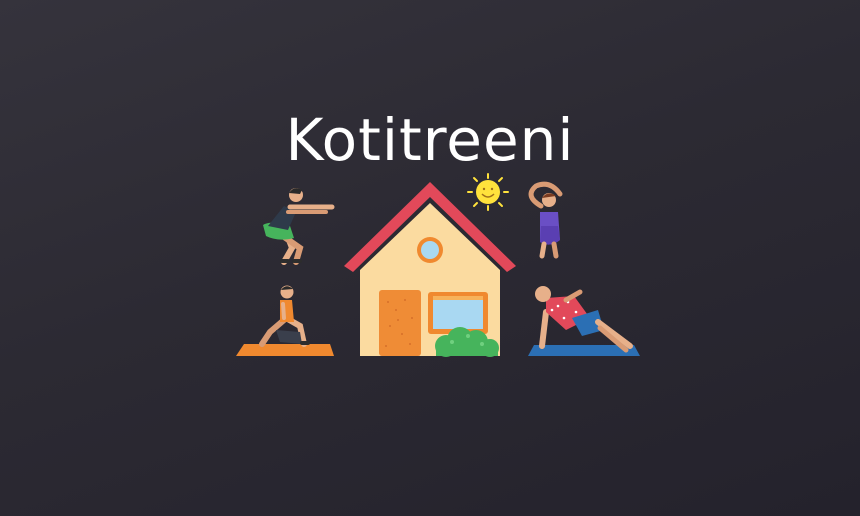 The image size is (860, 516). I want to click on orange-mat, so click(285, 350).